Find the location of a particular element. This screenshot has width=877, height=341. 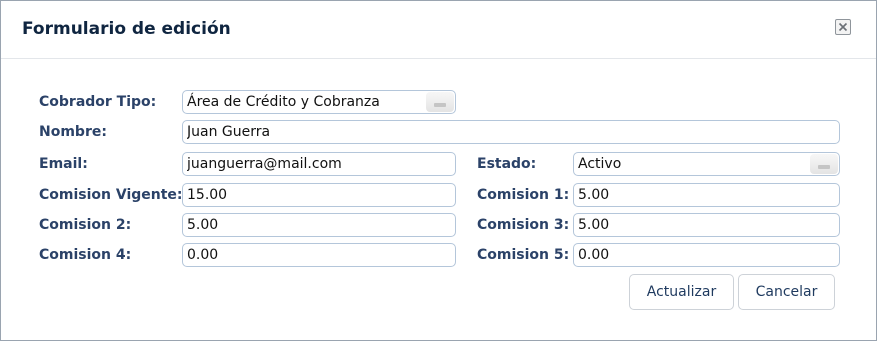

comision-2-label: Comision 2: is located at coordinates (85, 225).